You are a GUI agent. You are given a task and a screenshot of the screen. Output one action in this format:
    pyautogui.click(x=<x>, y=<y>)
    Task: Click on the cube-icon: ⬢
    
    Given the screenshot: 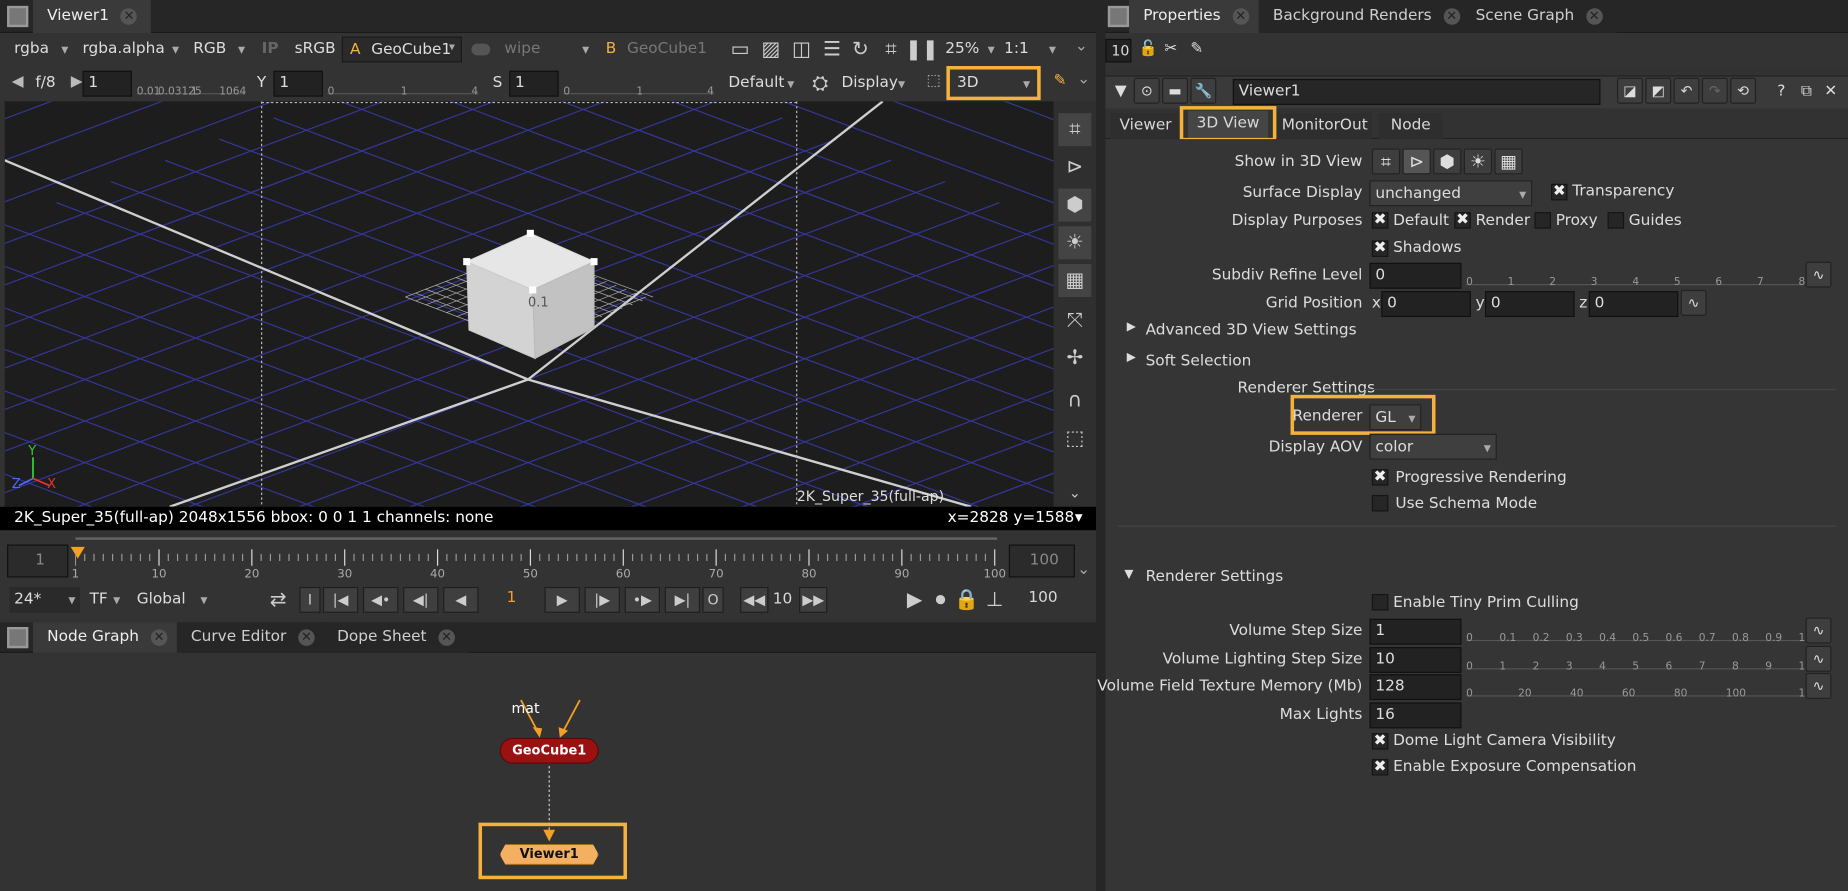 What is the action you would take?
    pyautogui.click(x=1075, y=205)
    